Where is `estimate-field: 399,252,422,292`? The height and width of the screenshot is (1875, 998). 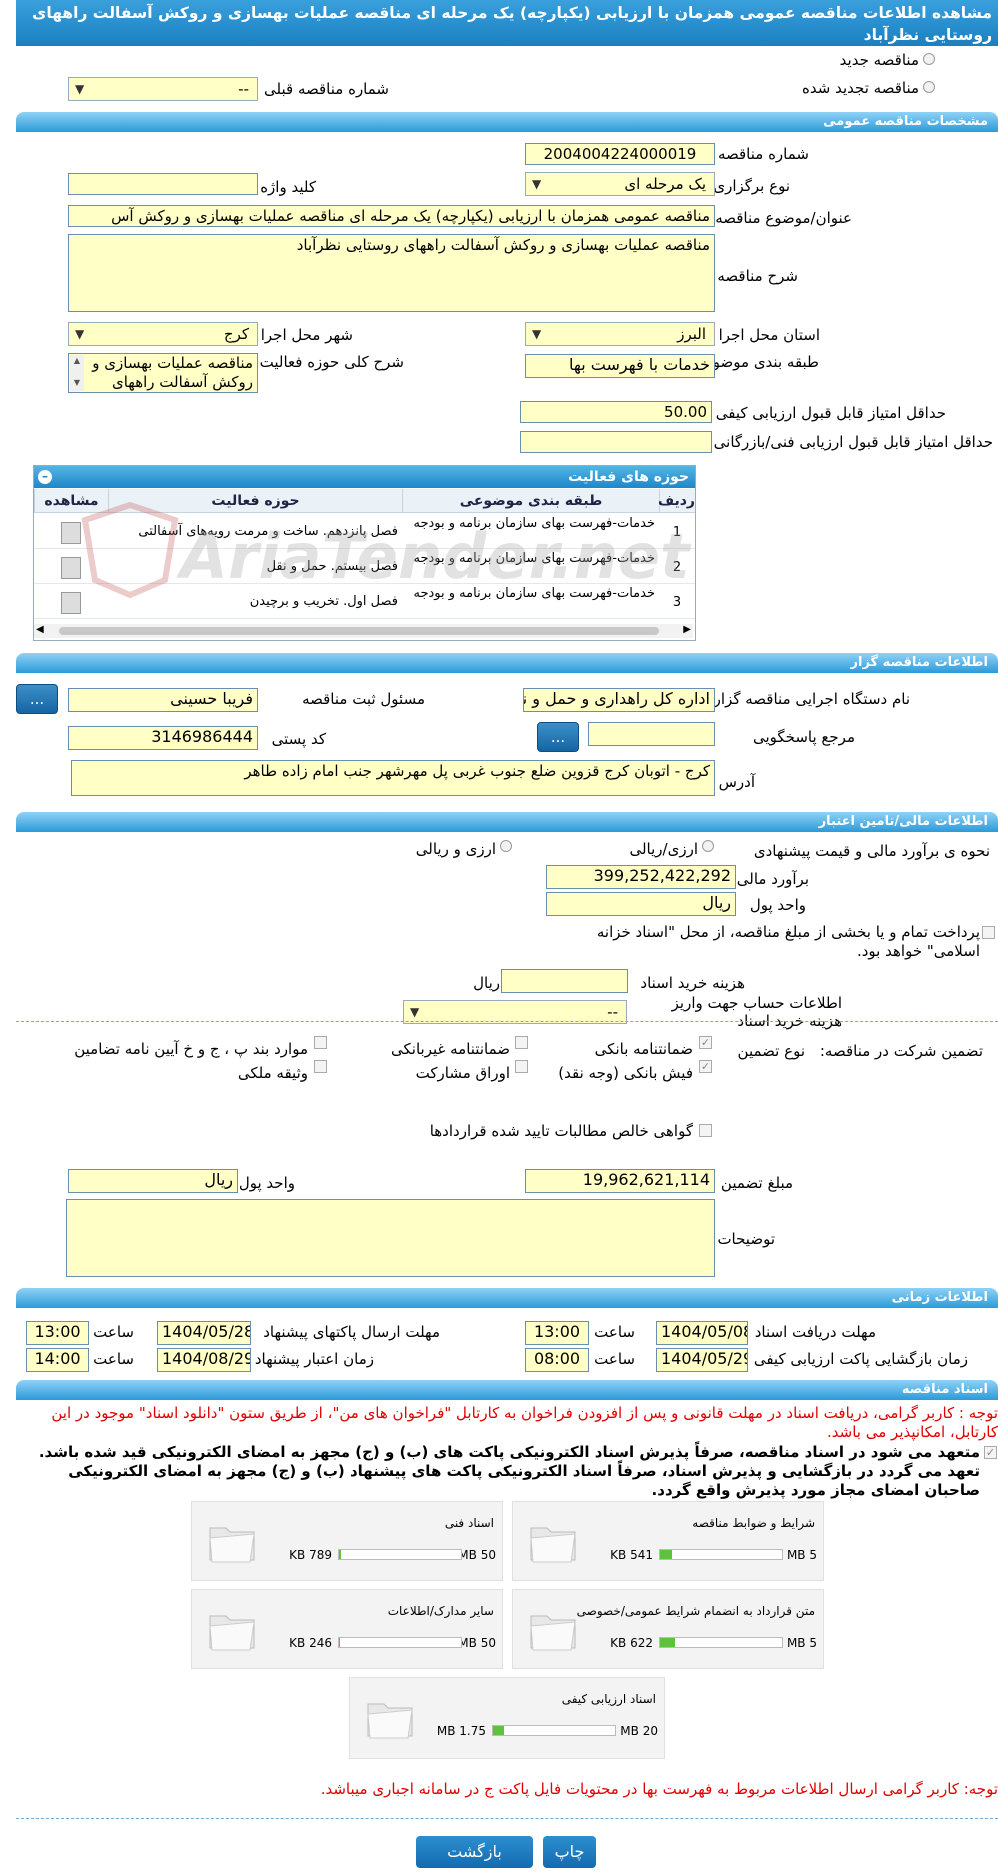 estimate-field: 399,252,422,292 is located at coordinates (641, 877).